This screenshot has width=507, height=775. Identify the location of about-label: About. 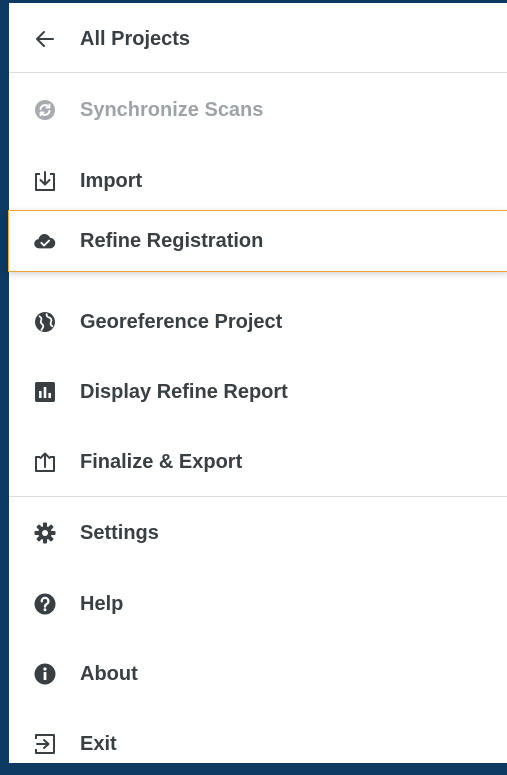
(109, 673).